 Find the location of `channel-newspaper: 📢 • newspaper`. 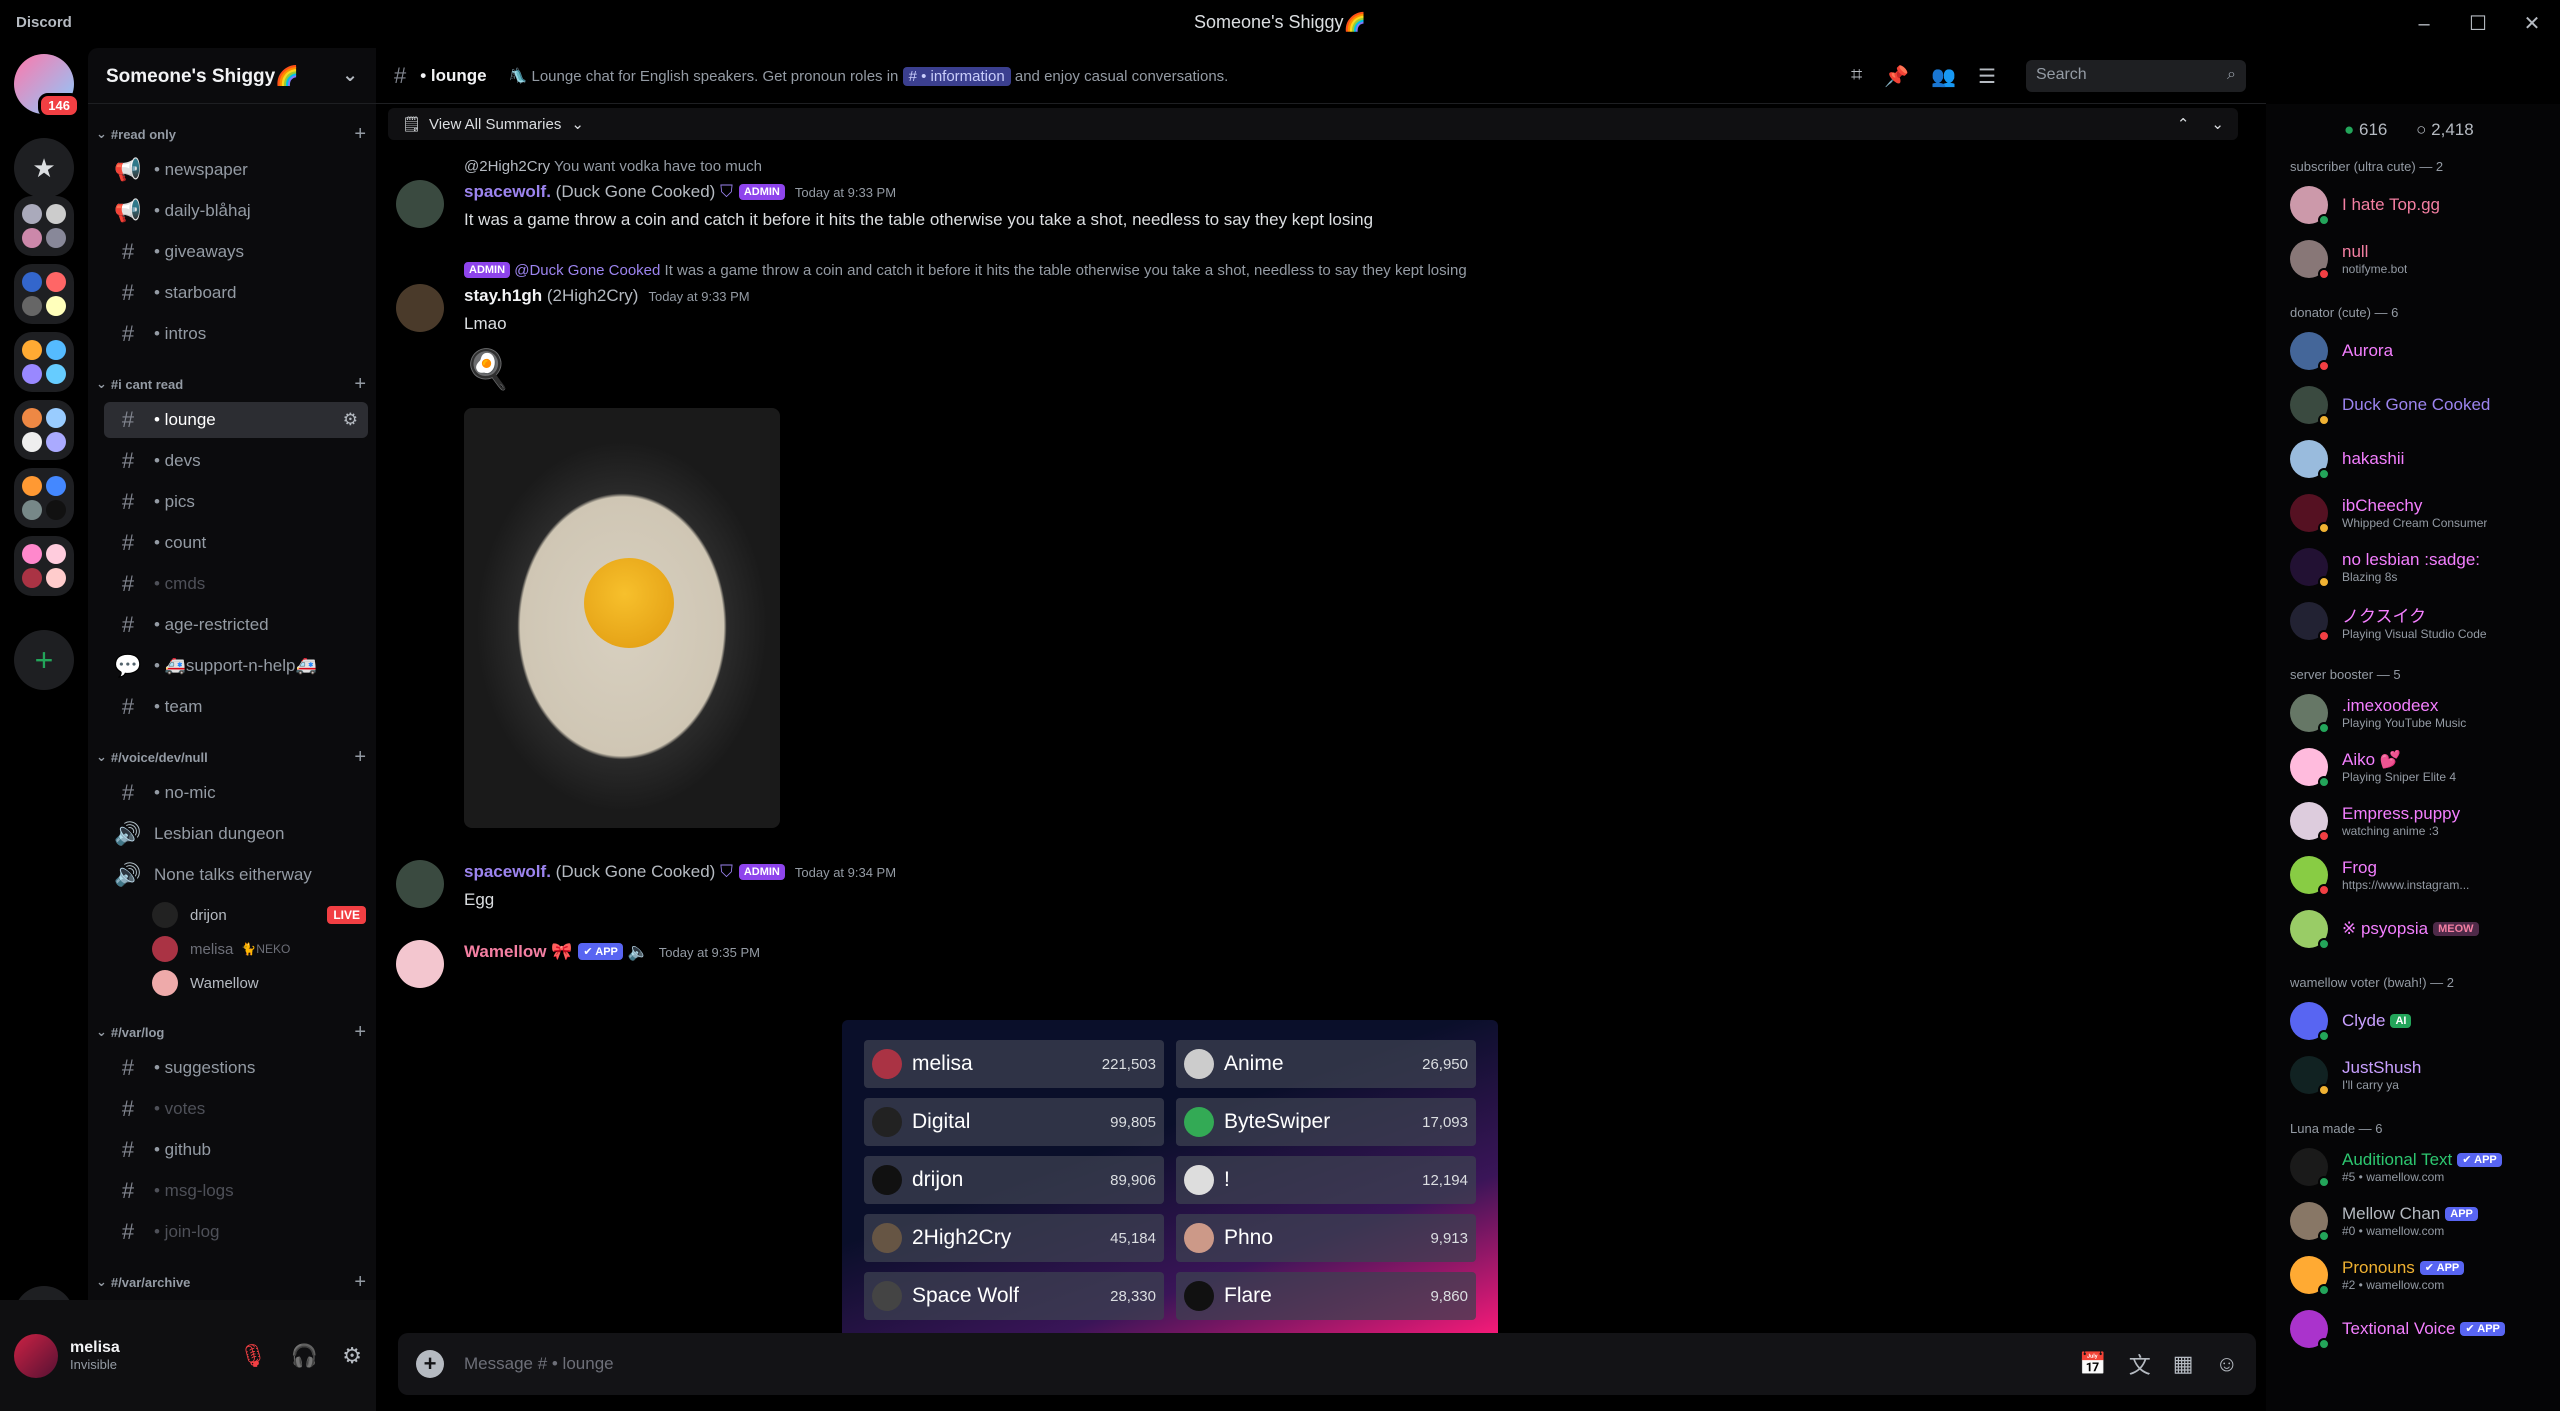

channel-newspaper: 📢 • newspaper is located at coordinates (236, 170).